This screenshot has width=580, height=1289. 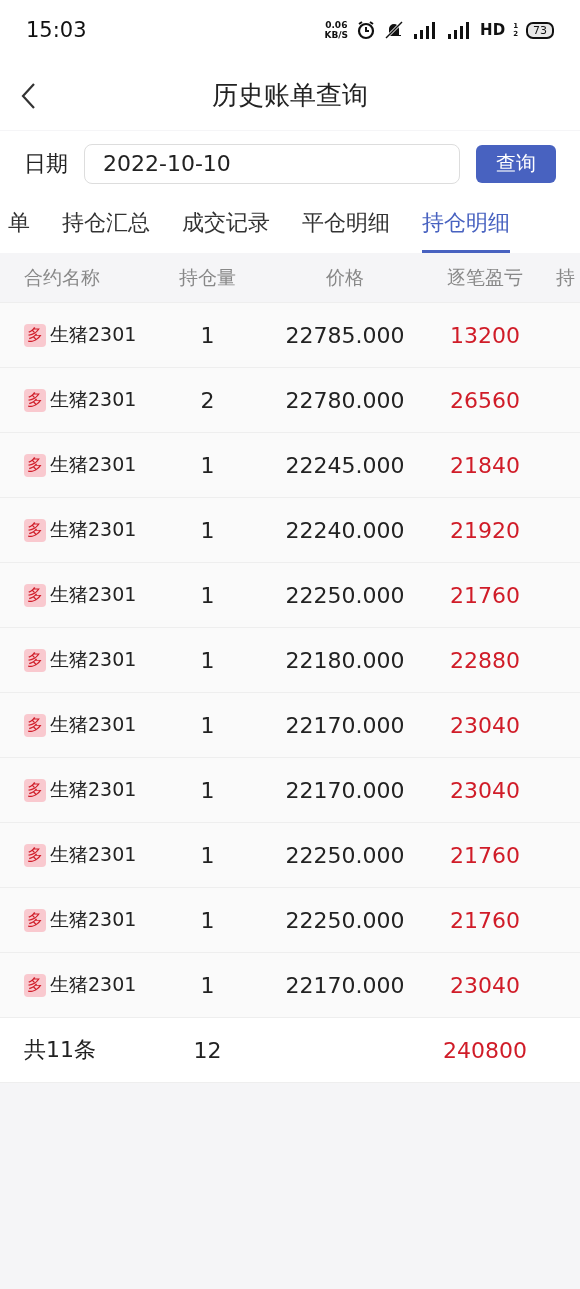 I want to click on network-speed: 0.06 KB/S, so click(x=336, y=30).